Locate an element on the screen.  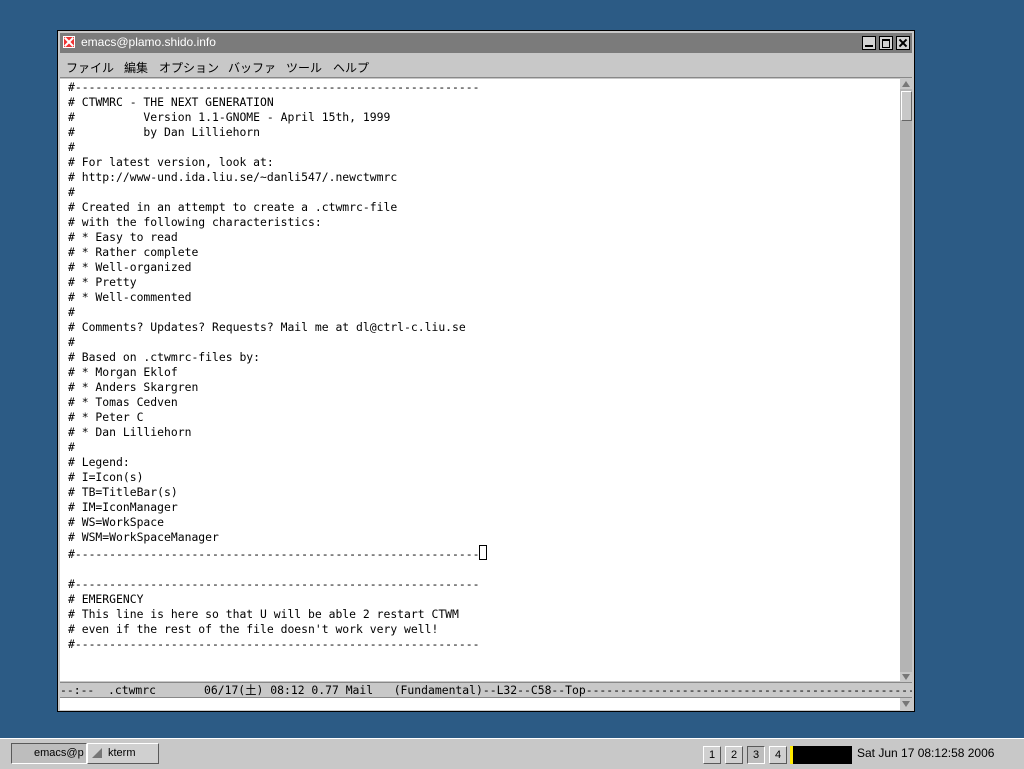
buffer-line: # by Dan Lilliehorn is located at coordinates (164, 132).